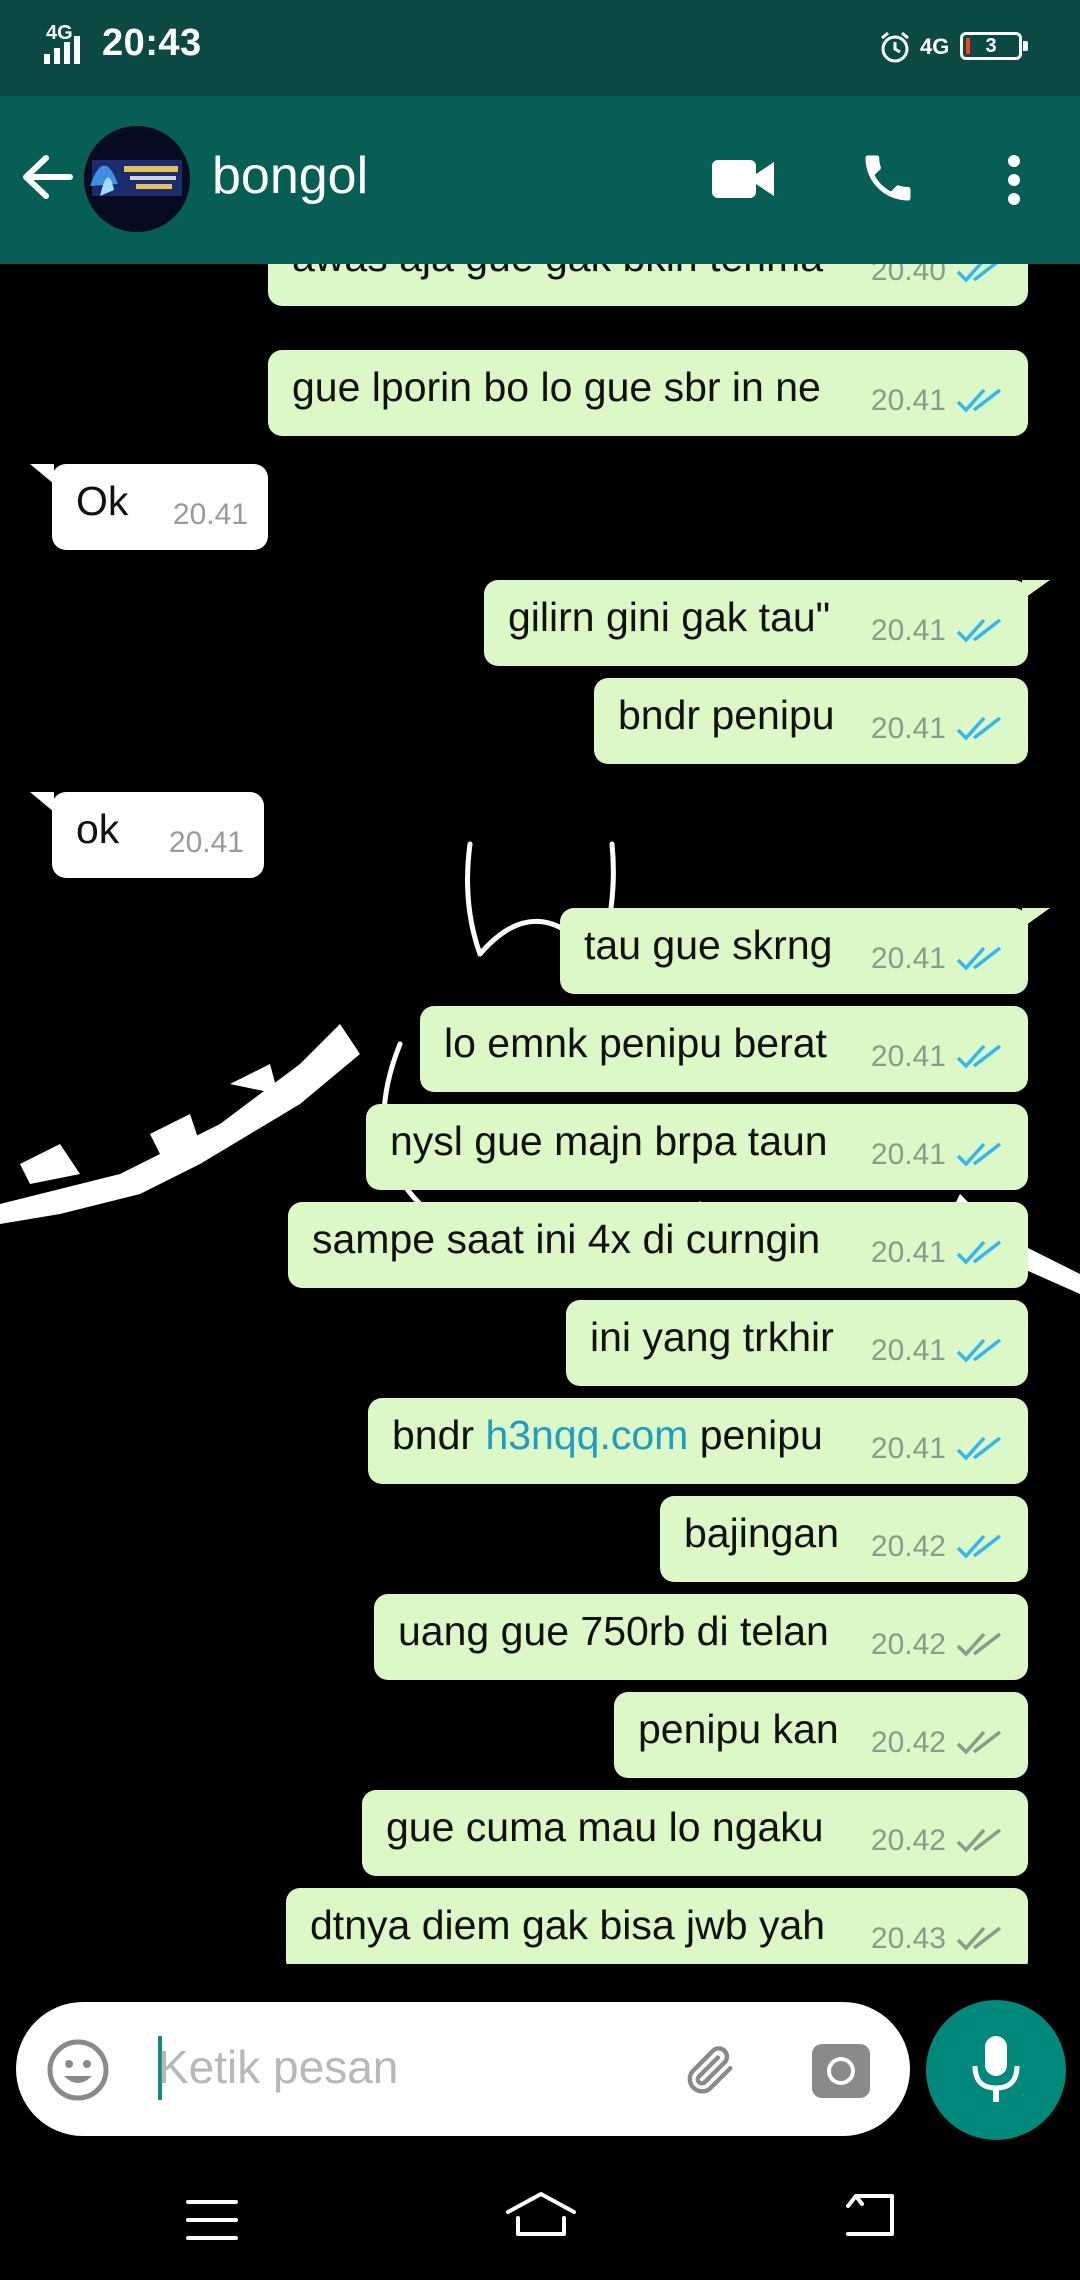 The width and height of the screenshot is (1080, 2280). Describe the element at coordinates (609, 1141) in the screenshot. I see `message-text: nysl gue majn brpa taun` at that location.